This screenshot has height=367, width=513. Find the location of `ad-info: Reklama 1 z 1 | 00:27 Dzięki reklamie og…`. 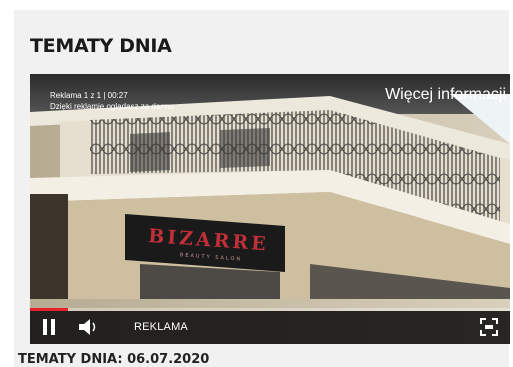

ad-info: Reklama 1 z 1 | 00:27 Dzięki reklamie og… is located at coordinates (112, 101).